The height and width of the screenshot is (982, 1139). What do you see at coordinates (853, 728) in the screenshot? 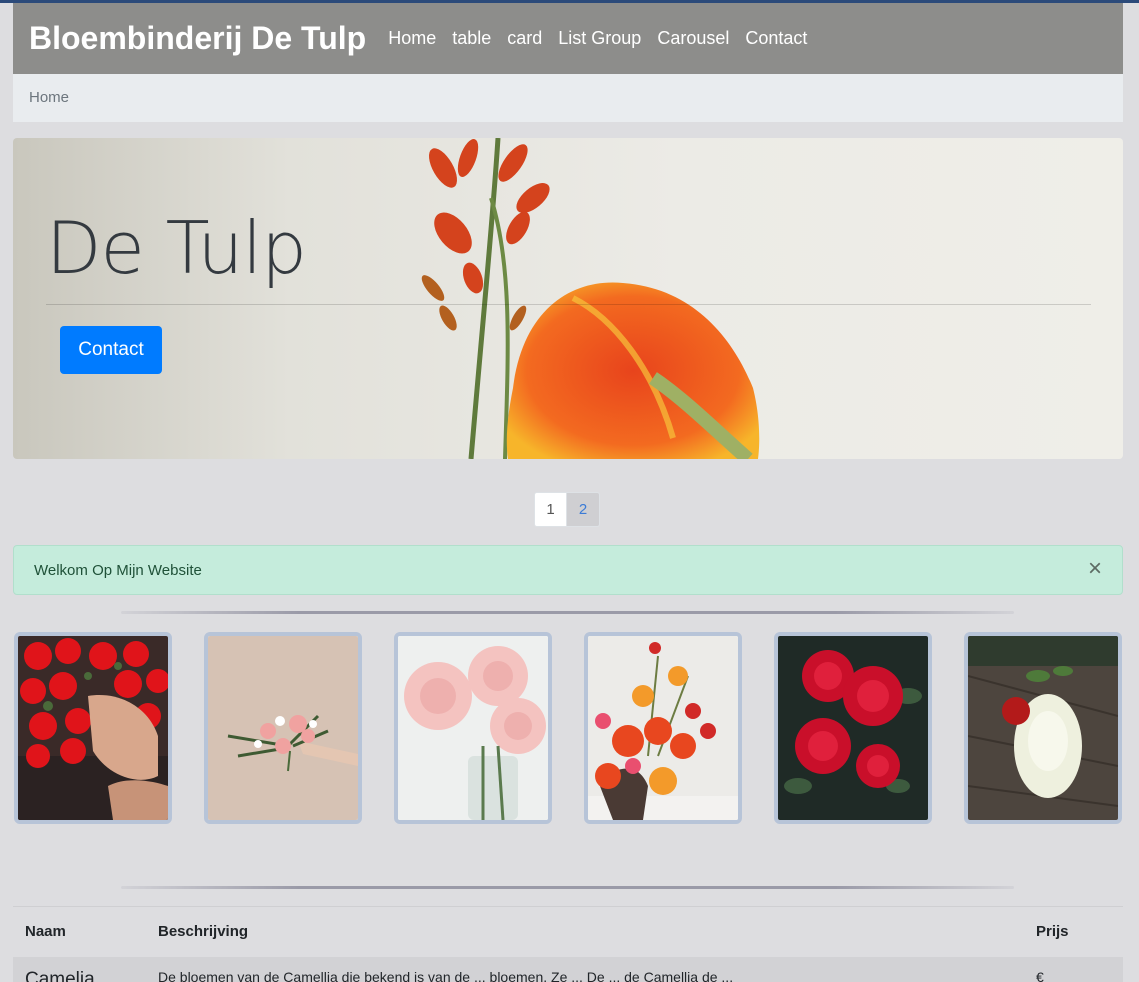
I see `gallery-image-red-roses-bush` at bounding box center [853, 728].